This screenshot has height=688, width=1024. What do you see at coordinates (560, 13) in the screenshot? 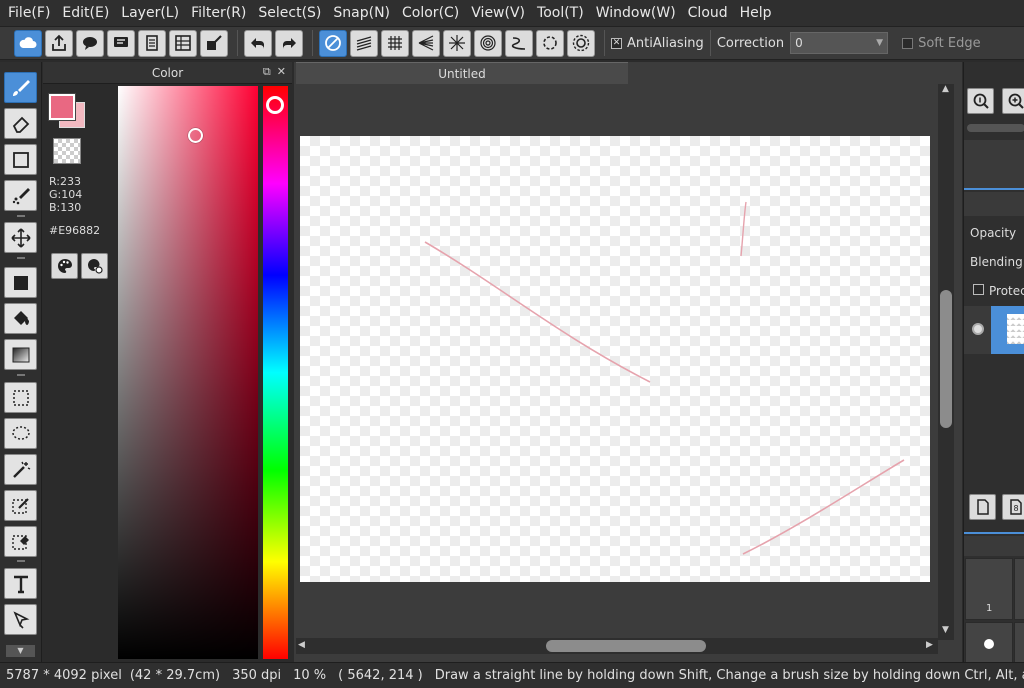
I see `menu-tool: Tool(T)` at bounding box center [560, 13].